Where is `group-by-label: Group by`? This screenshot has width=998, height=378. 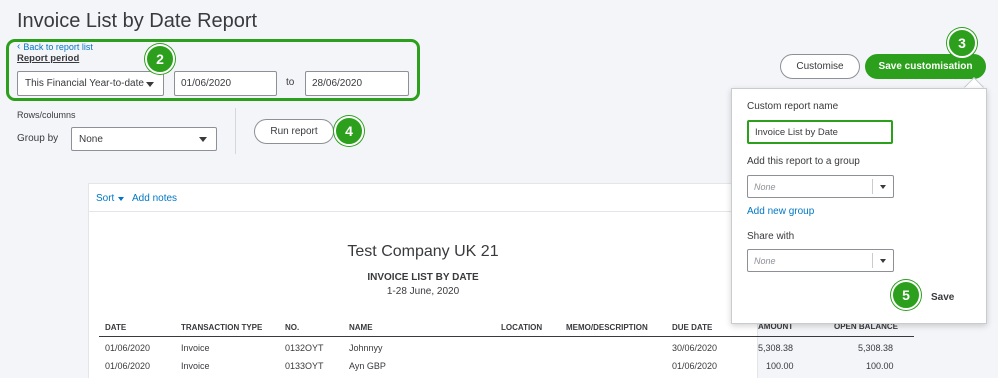
group-by-label: Group by is located at coordinates (38, 138).